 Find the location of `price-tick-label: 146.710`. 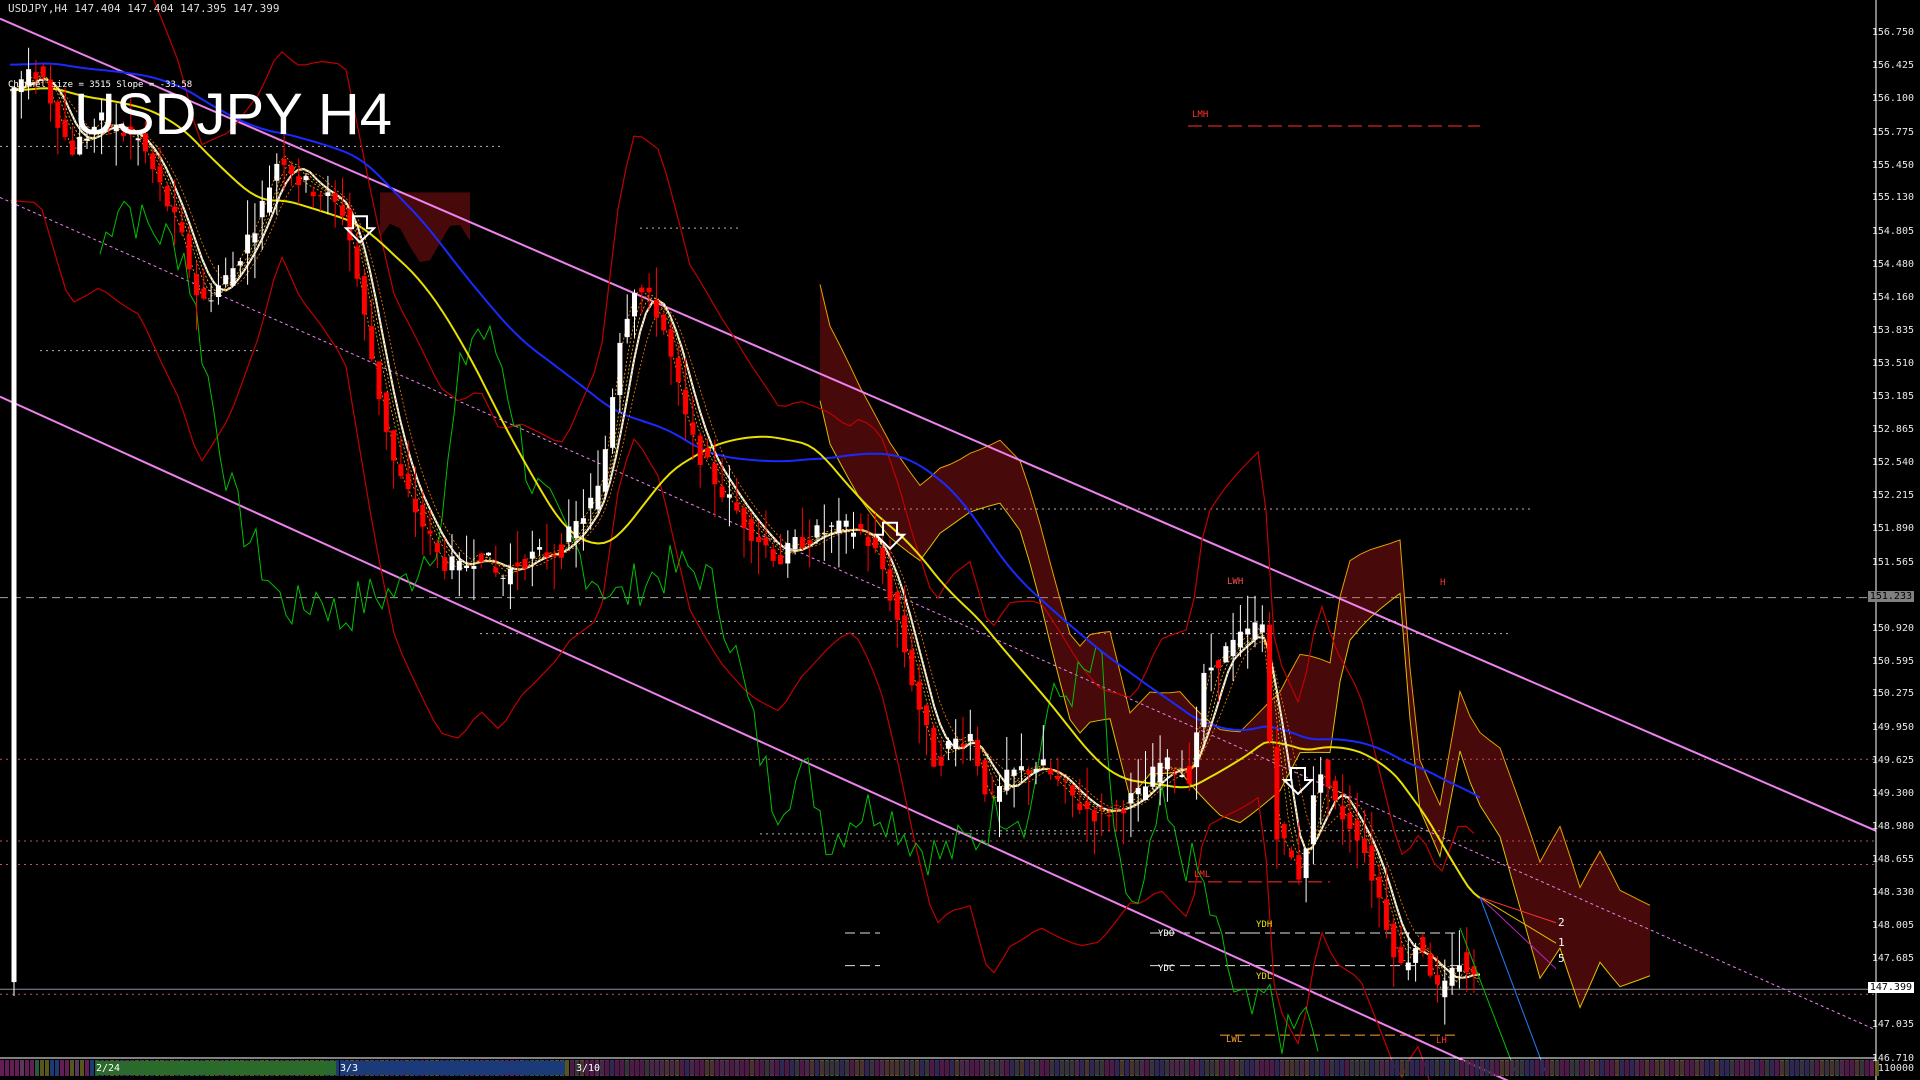

price-tick-label: 146.710 is located at coordinates (1892, 1058).